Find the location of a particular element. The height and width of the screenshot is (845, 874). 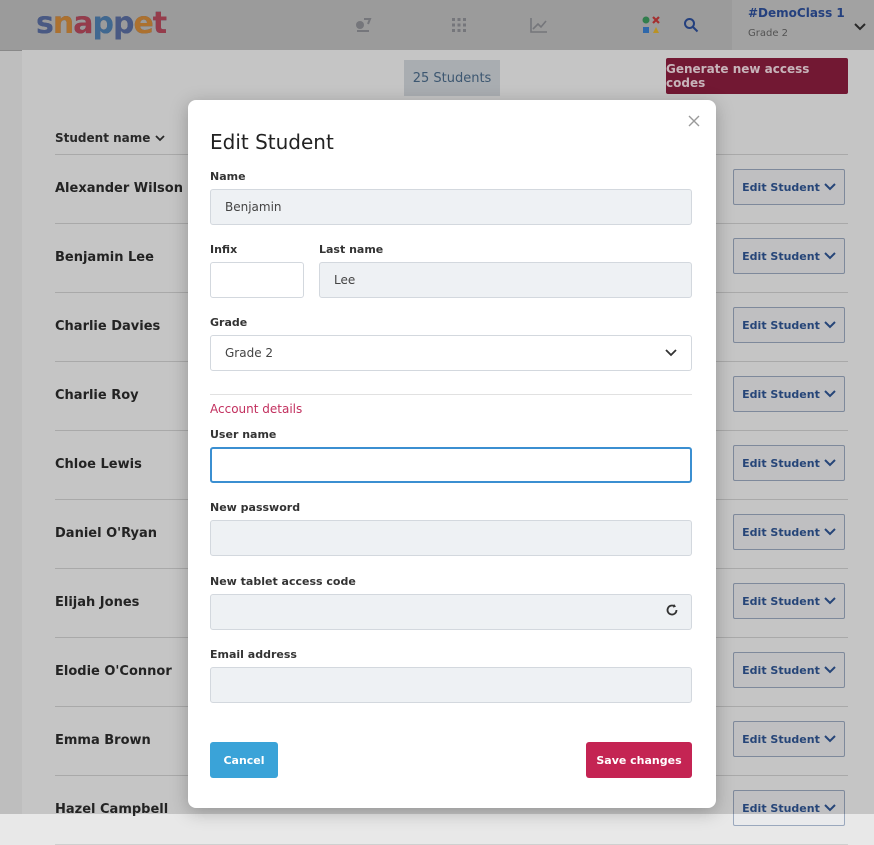

name-label: Name is located at coordinates (228, 176).